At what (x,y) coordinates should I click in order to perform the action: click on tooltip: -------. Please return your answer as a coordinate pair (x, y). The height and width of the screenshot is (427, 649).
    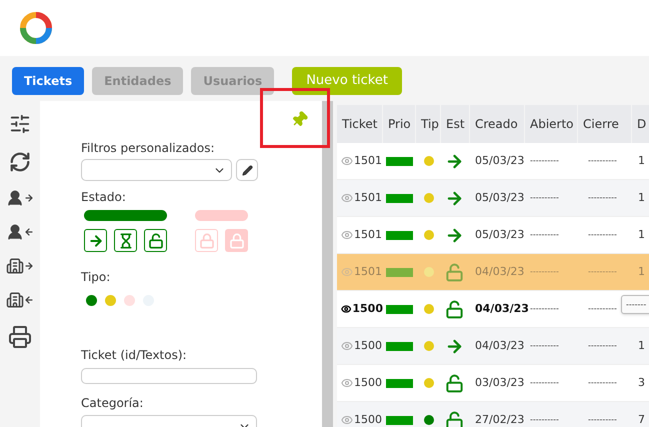
    Looking at the image, I should click on (635, 304).